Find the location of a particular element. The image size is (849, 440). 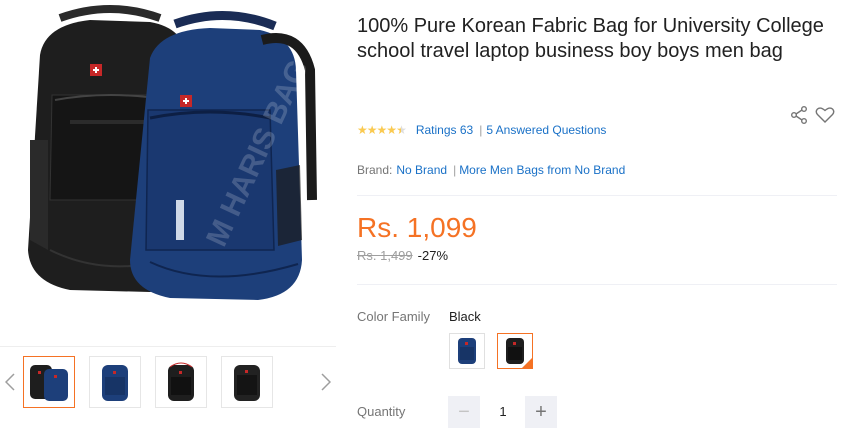

discount-badge: -27% is located at coordinates (433, 255).